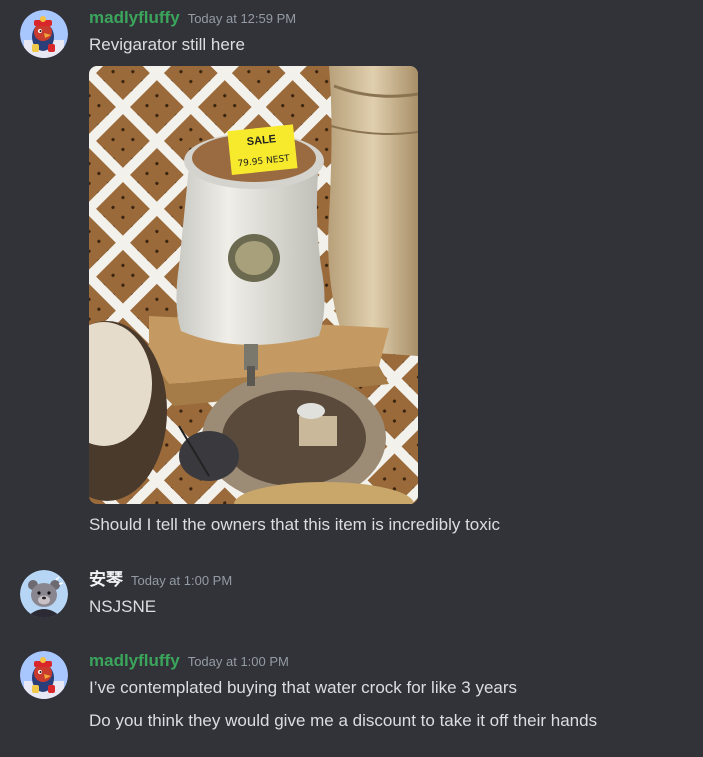  I want to click on message-text: NSJSNE, so click(123, 606).